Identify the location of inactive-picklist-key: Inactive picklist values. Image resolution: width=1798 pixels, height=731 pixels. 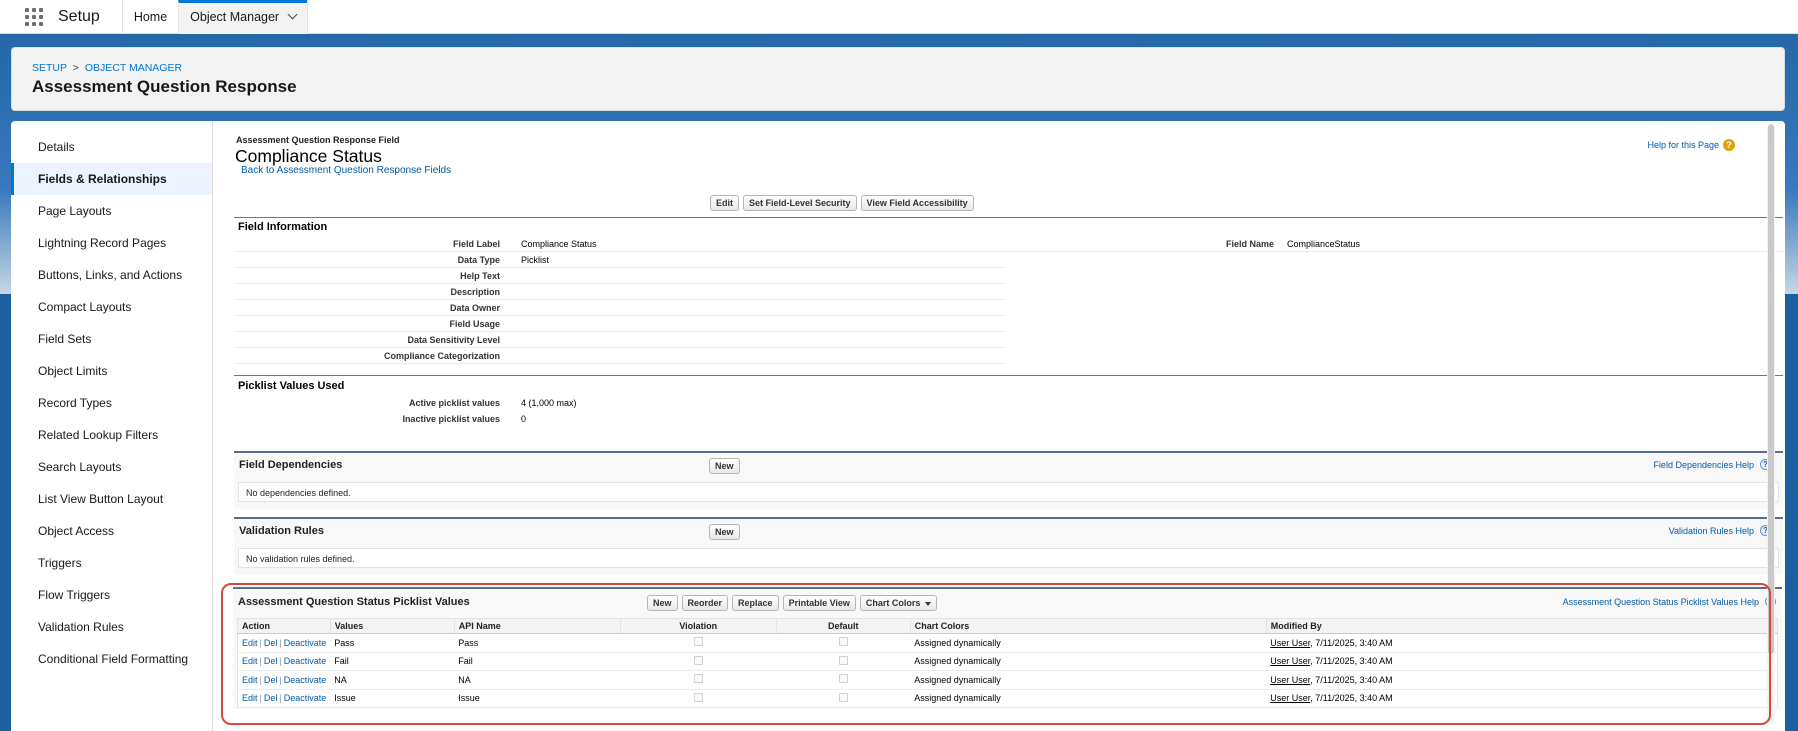
(451, 419).